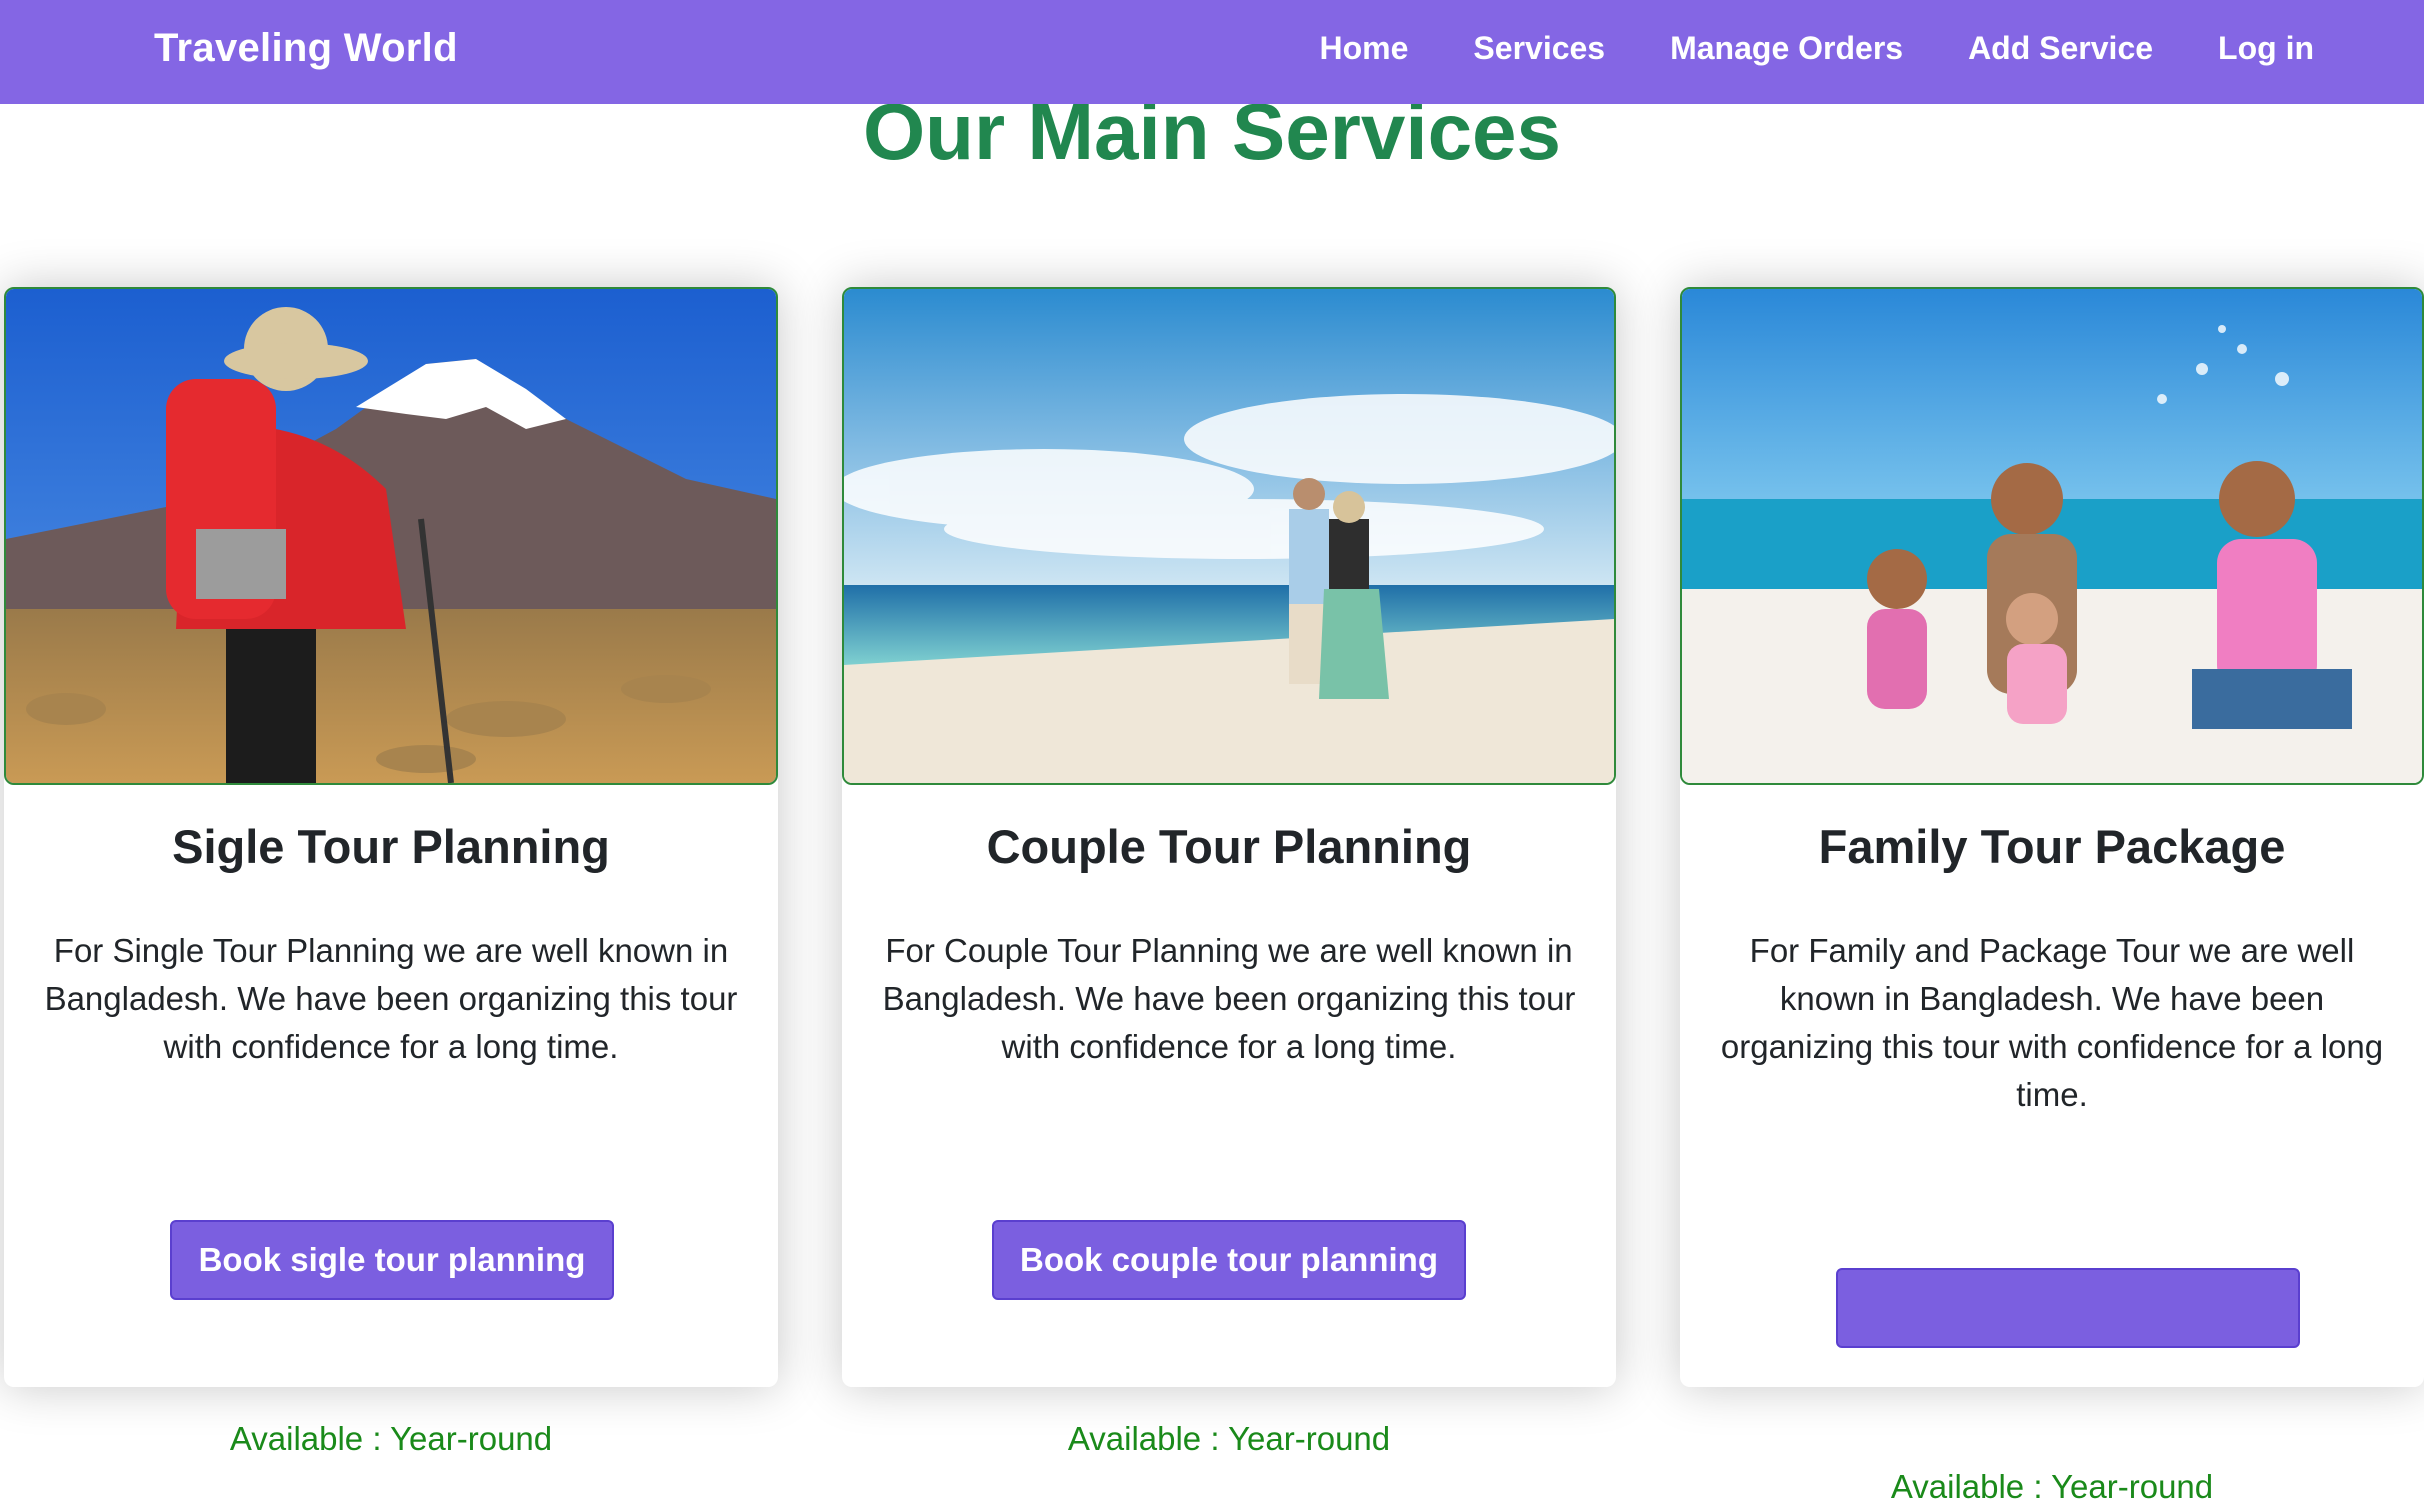 The height and width of the screenshot is (1509, 2424). I want to click on nav-manage-orders: Manage Orders, so click(1786, 48).